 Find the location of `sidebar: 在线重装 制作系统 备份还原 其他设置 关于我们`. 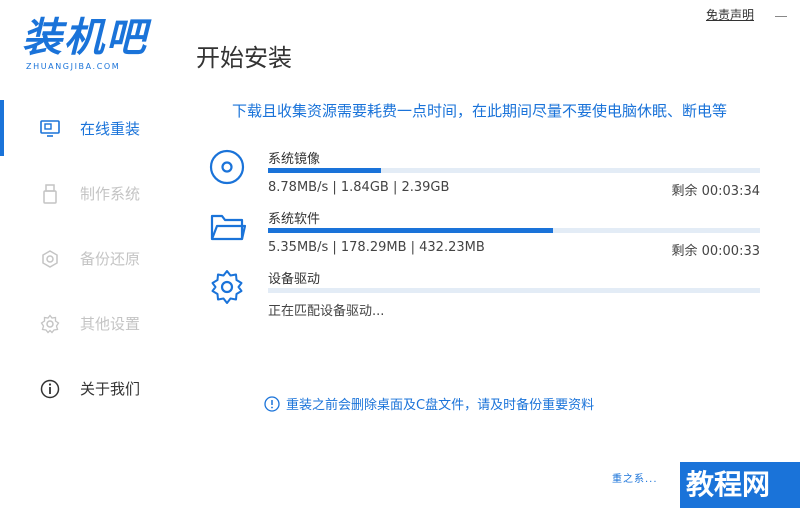

sidebar: 在线重装 制作系统 备份还原 其他设置 关于我们 is located at coordinates (90, 258).